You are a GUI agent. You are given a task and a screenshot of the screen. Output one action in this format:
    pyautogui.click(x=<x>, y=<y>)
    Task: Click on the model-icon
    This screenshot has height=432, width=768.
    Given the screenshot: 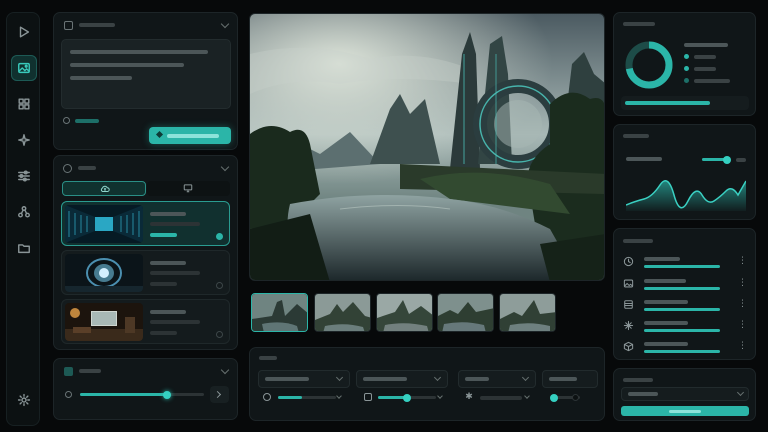 What is the action you would take?
    pyautogui.click(x=67, y=168)
    